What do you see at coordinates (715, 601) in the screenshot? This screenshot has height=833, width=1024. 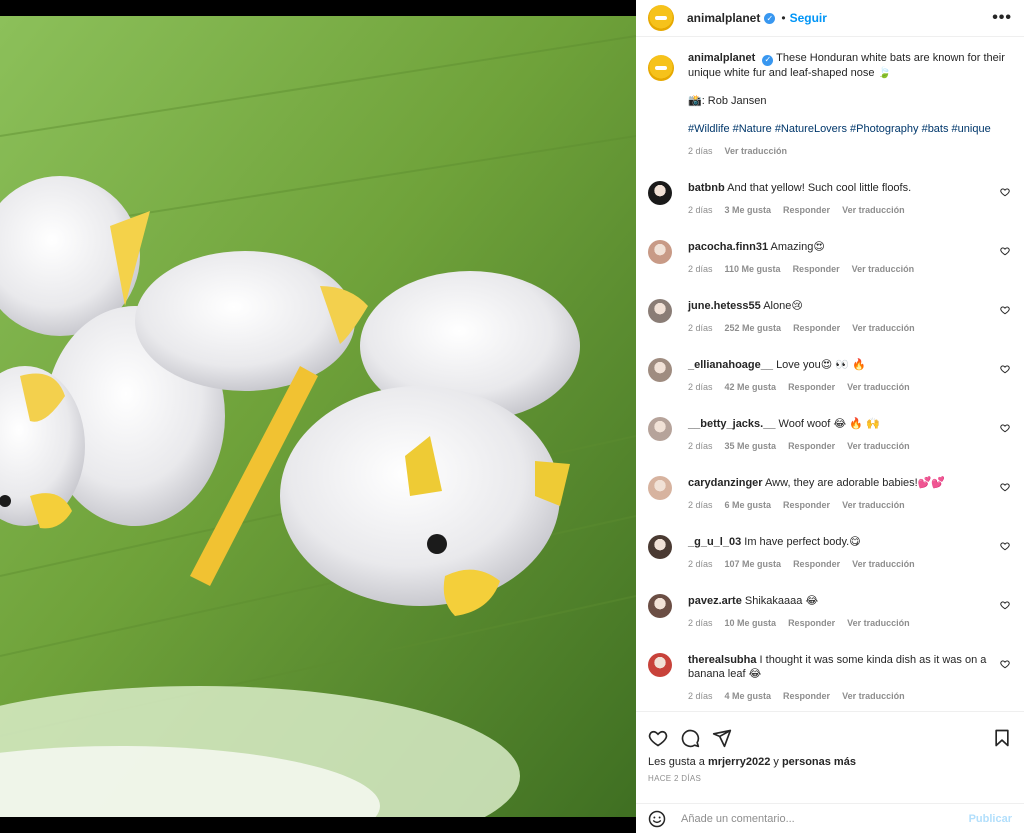 I see `commenter-username: pavez.arte` at bounding box center [715, 601].